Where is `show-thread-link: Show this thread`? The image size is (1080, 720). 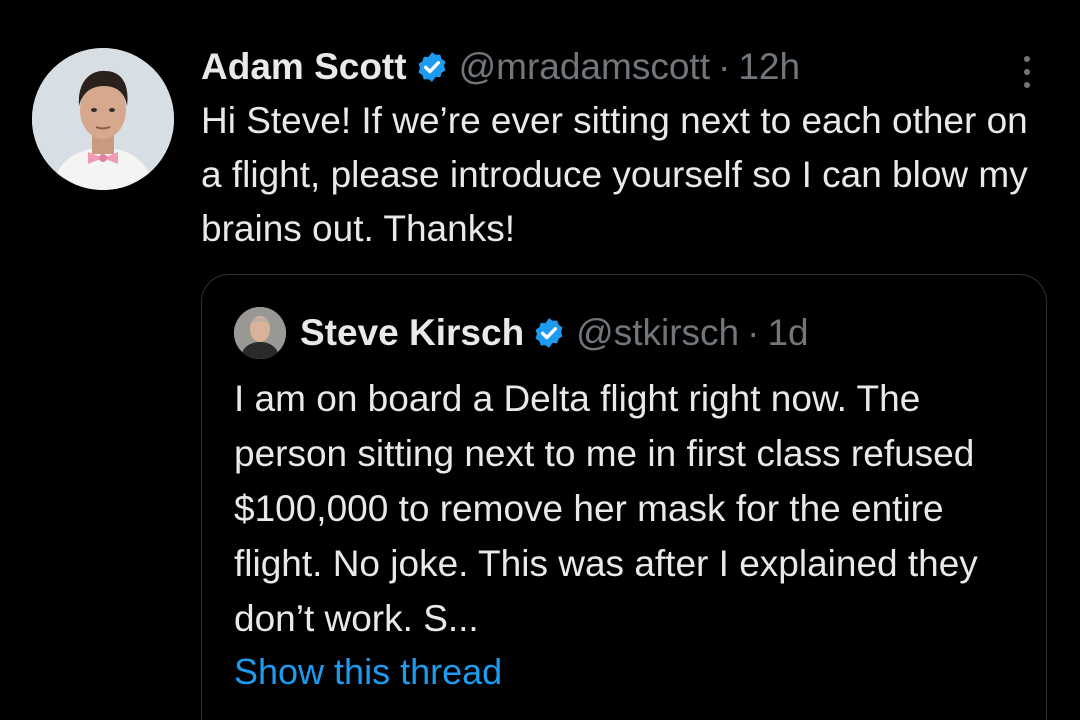
show-thread-link: Show this thread is located at coordinates (368, 672).